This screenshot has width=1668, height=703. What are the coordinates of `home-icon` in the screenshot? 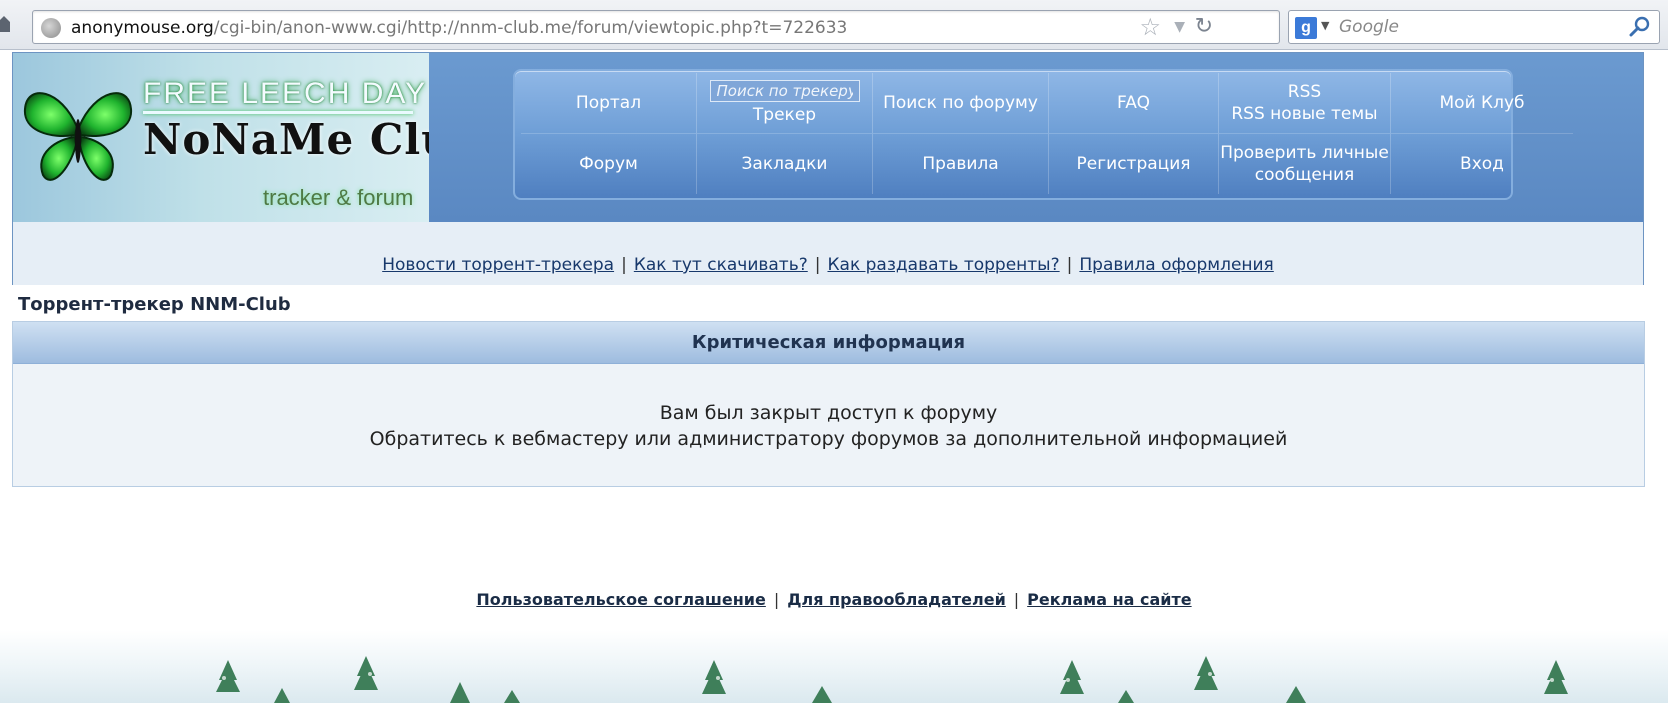 It's located at (5, 24).